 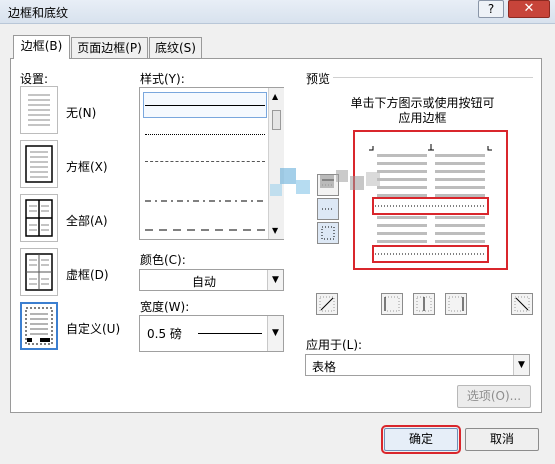 I want to click on preview-separator, so click(x=433, y=77).